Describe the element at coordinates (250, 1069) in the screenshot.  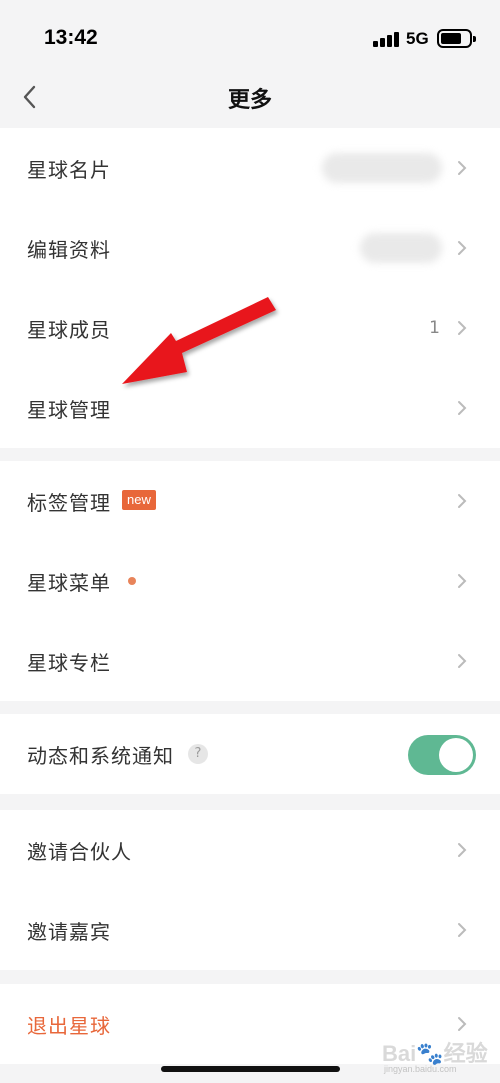
I see `home-indicator` at that location.